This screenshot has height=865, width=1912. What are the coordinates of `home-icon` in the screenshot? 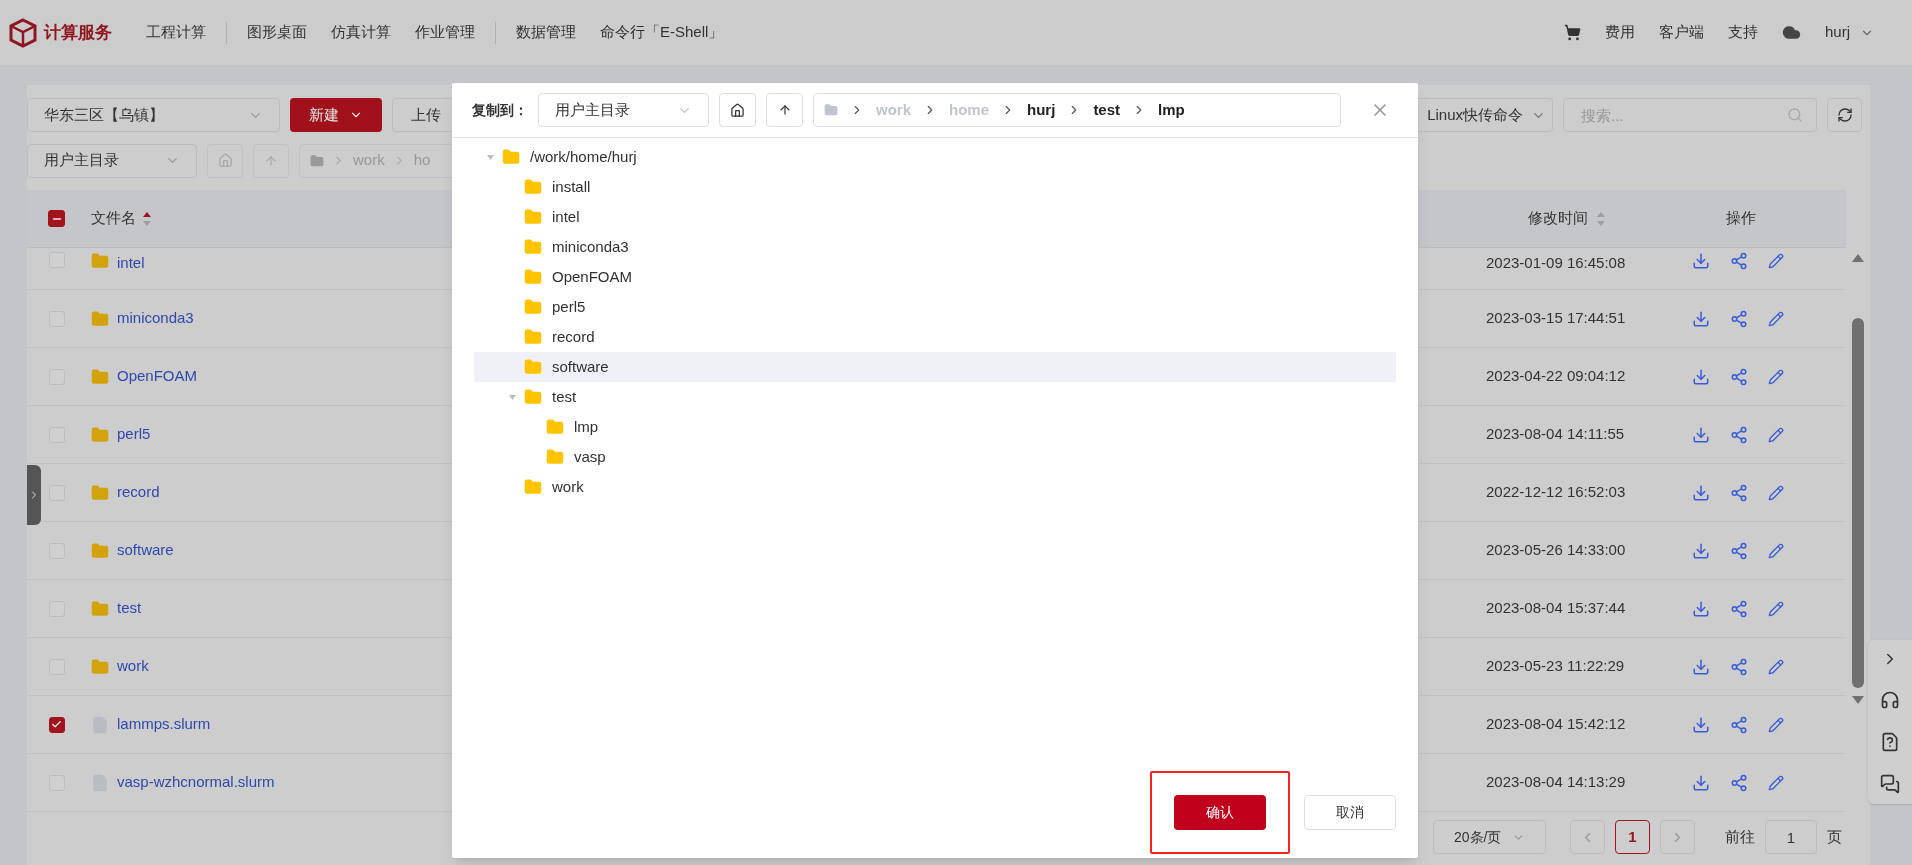 It's located at (225, 160).